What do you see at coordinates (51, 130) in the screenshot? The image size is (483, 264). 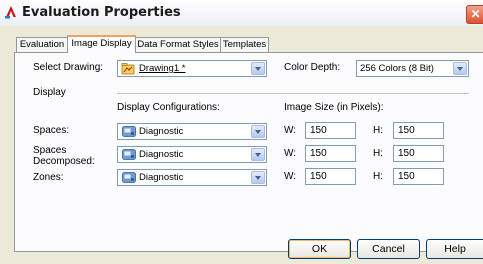 I see `spaces-label: Spaces:` at bounding box center [51, 130].